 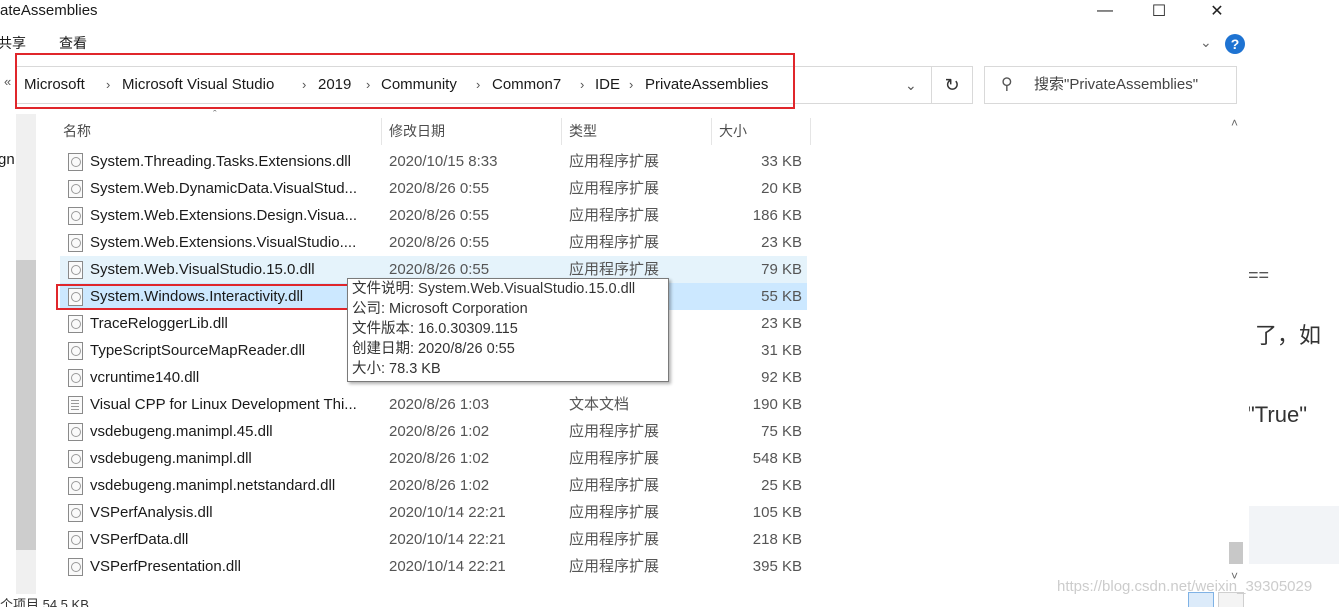 I want to click on bg-text-fragment-1: 了，如, so click(x=1288, y=335).